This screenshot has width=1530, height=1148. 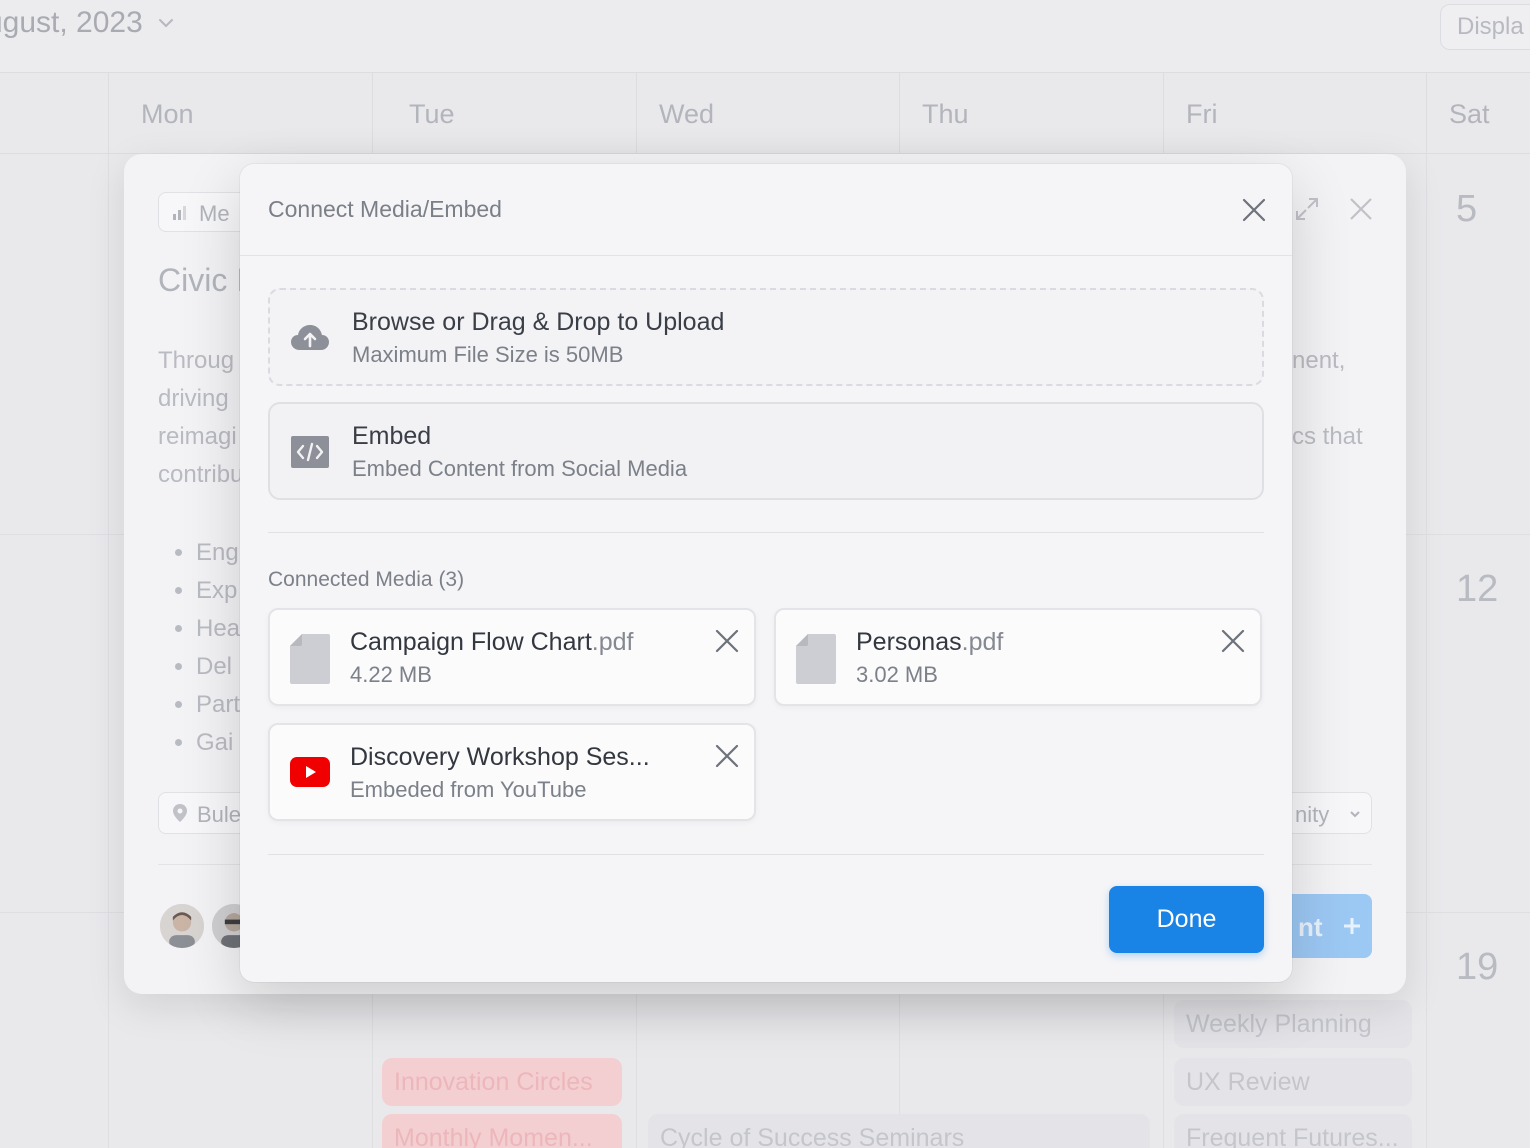 What do you see at coordinates (214, 213) in the screenshot?
I see `event-type-label: Me` at bounding box center [214, 213].